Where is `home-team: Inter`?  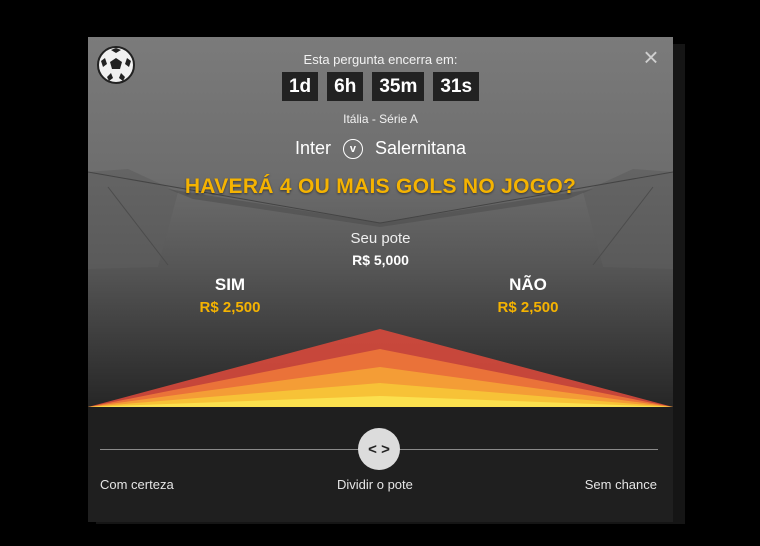 home-team: Inter is located at coordinates (312, 148).